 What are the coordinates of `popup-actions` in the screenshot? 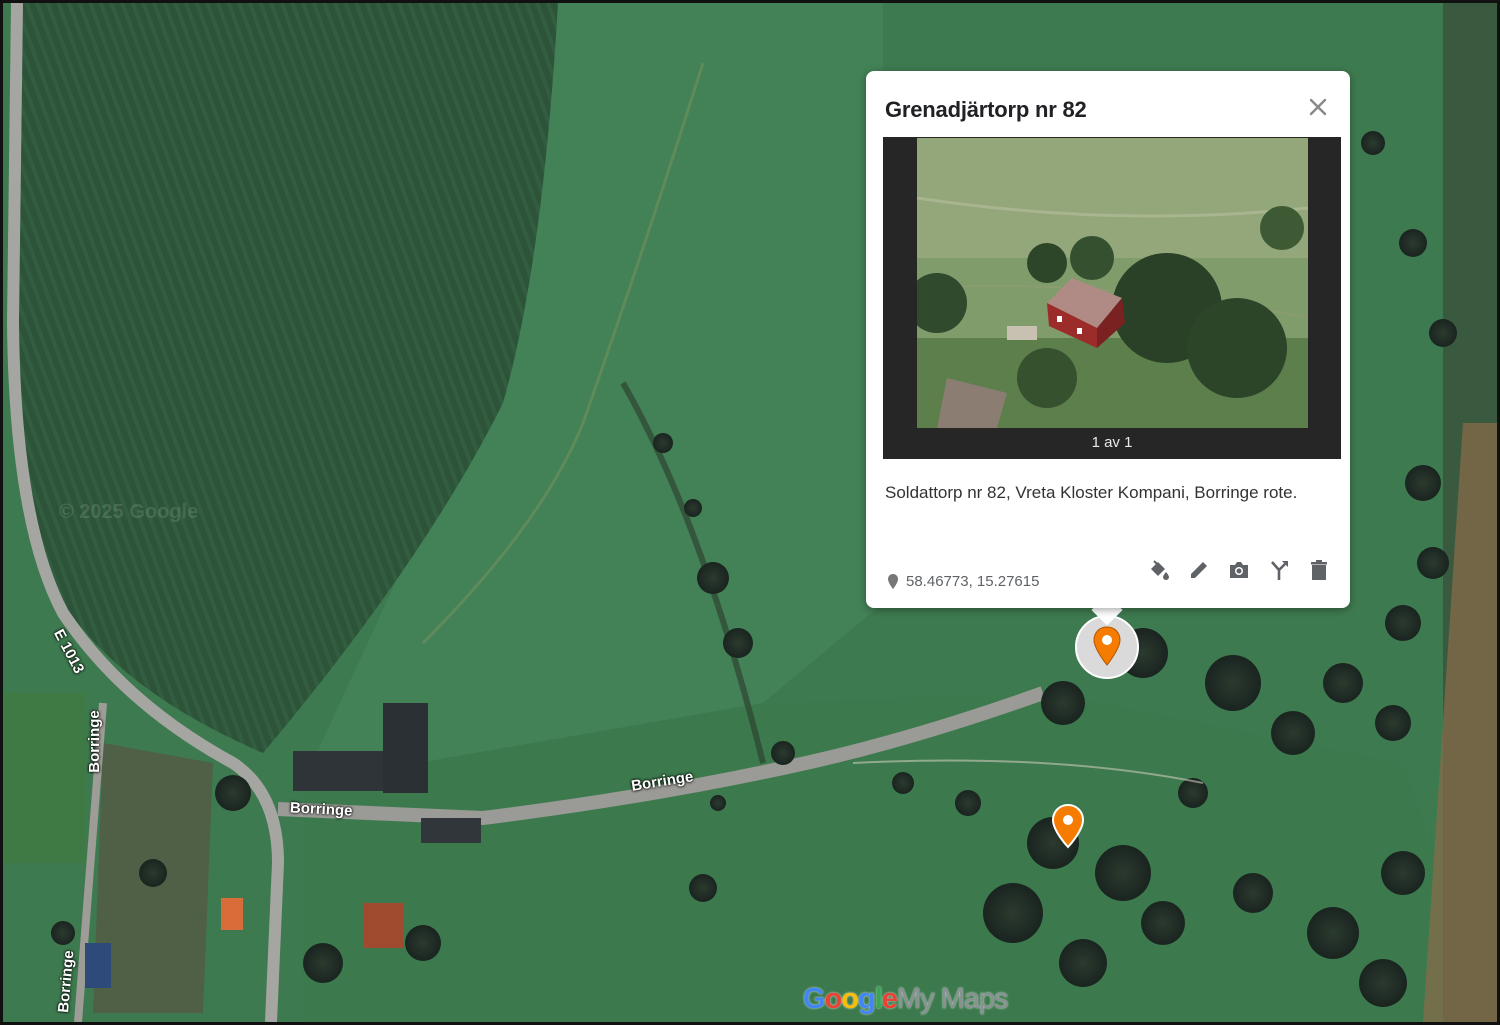 It's located at (1239, 570).